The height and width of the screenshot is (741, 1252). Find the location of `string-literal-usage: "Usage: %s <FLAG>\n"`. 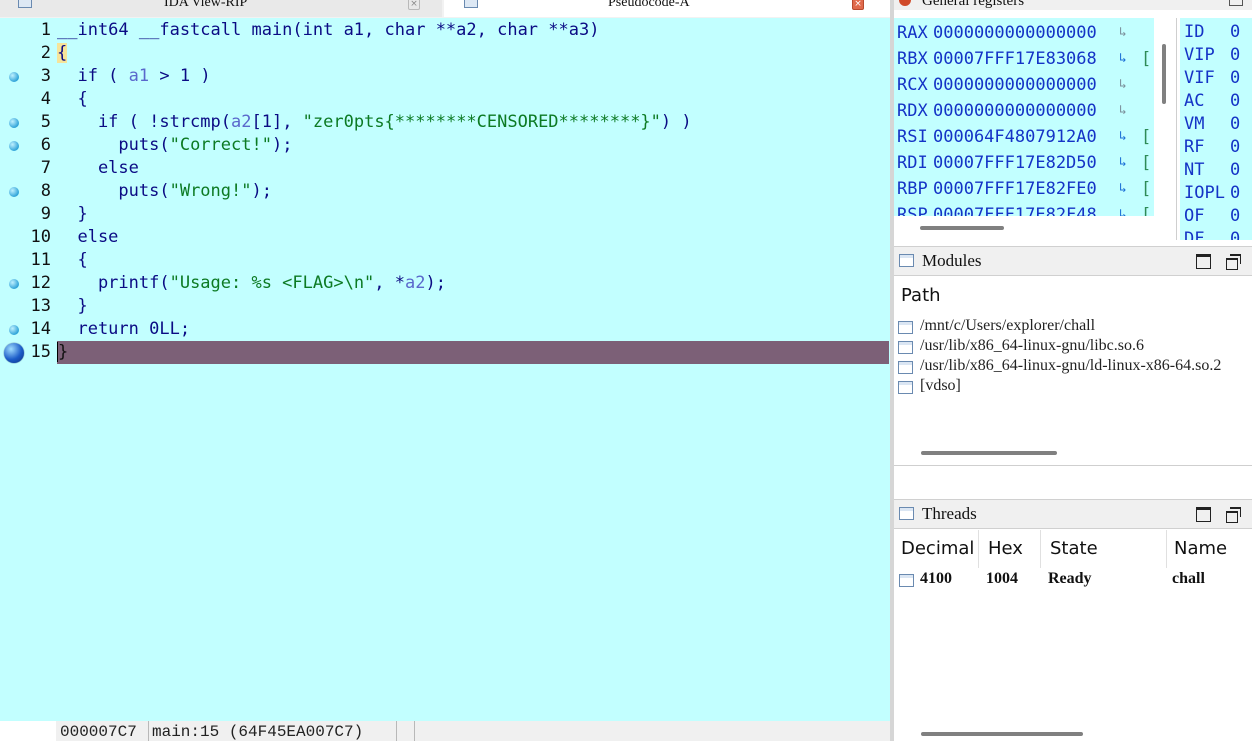

string-literal-usage: "Usage: %s <FLAG>\n" is located at coordinates (272, 283).